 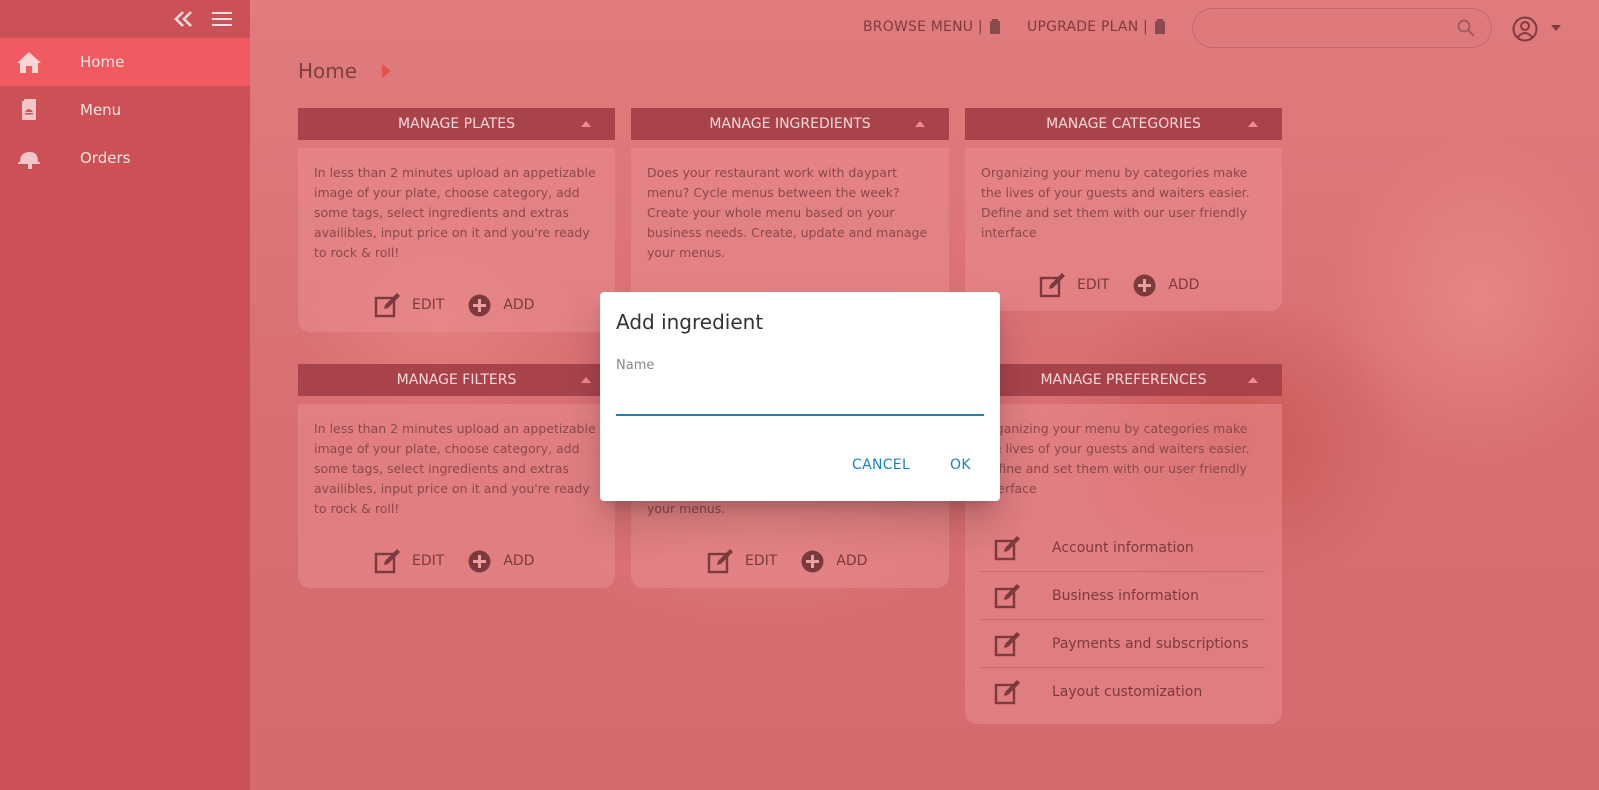 I want to click on preference-account-information: Account information, so click(x=1122, y=548).